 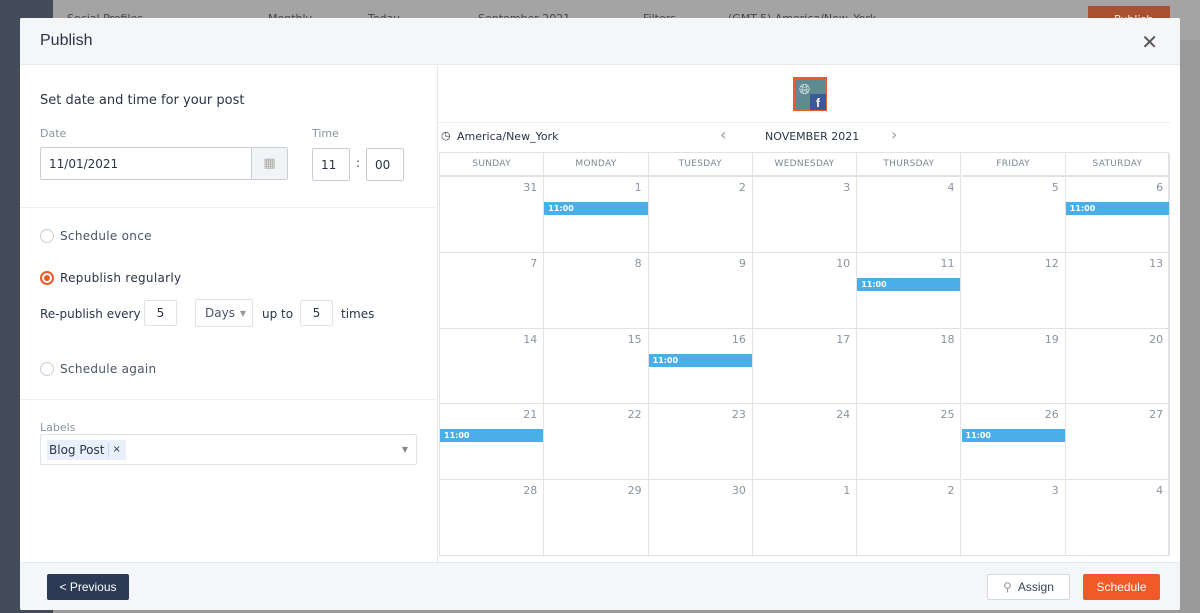 What do you see at coordinates (805, 518) in the screenshot?
I see `day-cell: 1` at bounding box center [805, 518].